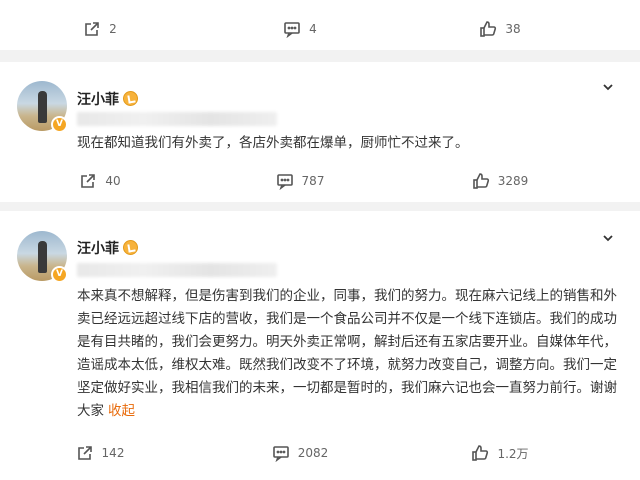 This screenshot has width=640, height=480. I want to click on post-text: 现在都知道我们有外卖了，各店外卖都在爆单，厨师忙不过来了。, so click(273, 143).